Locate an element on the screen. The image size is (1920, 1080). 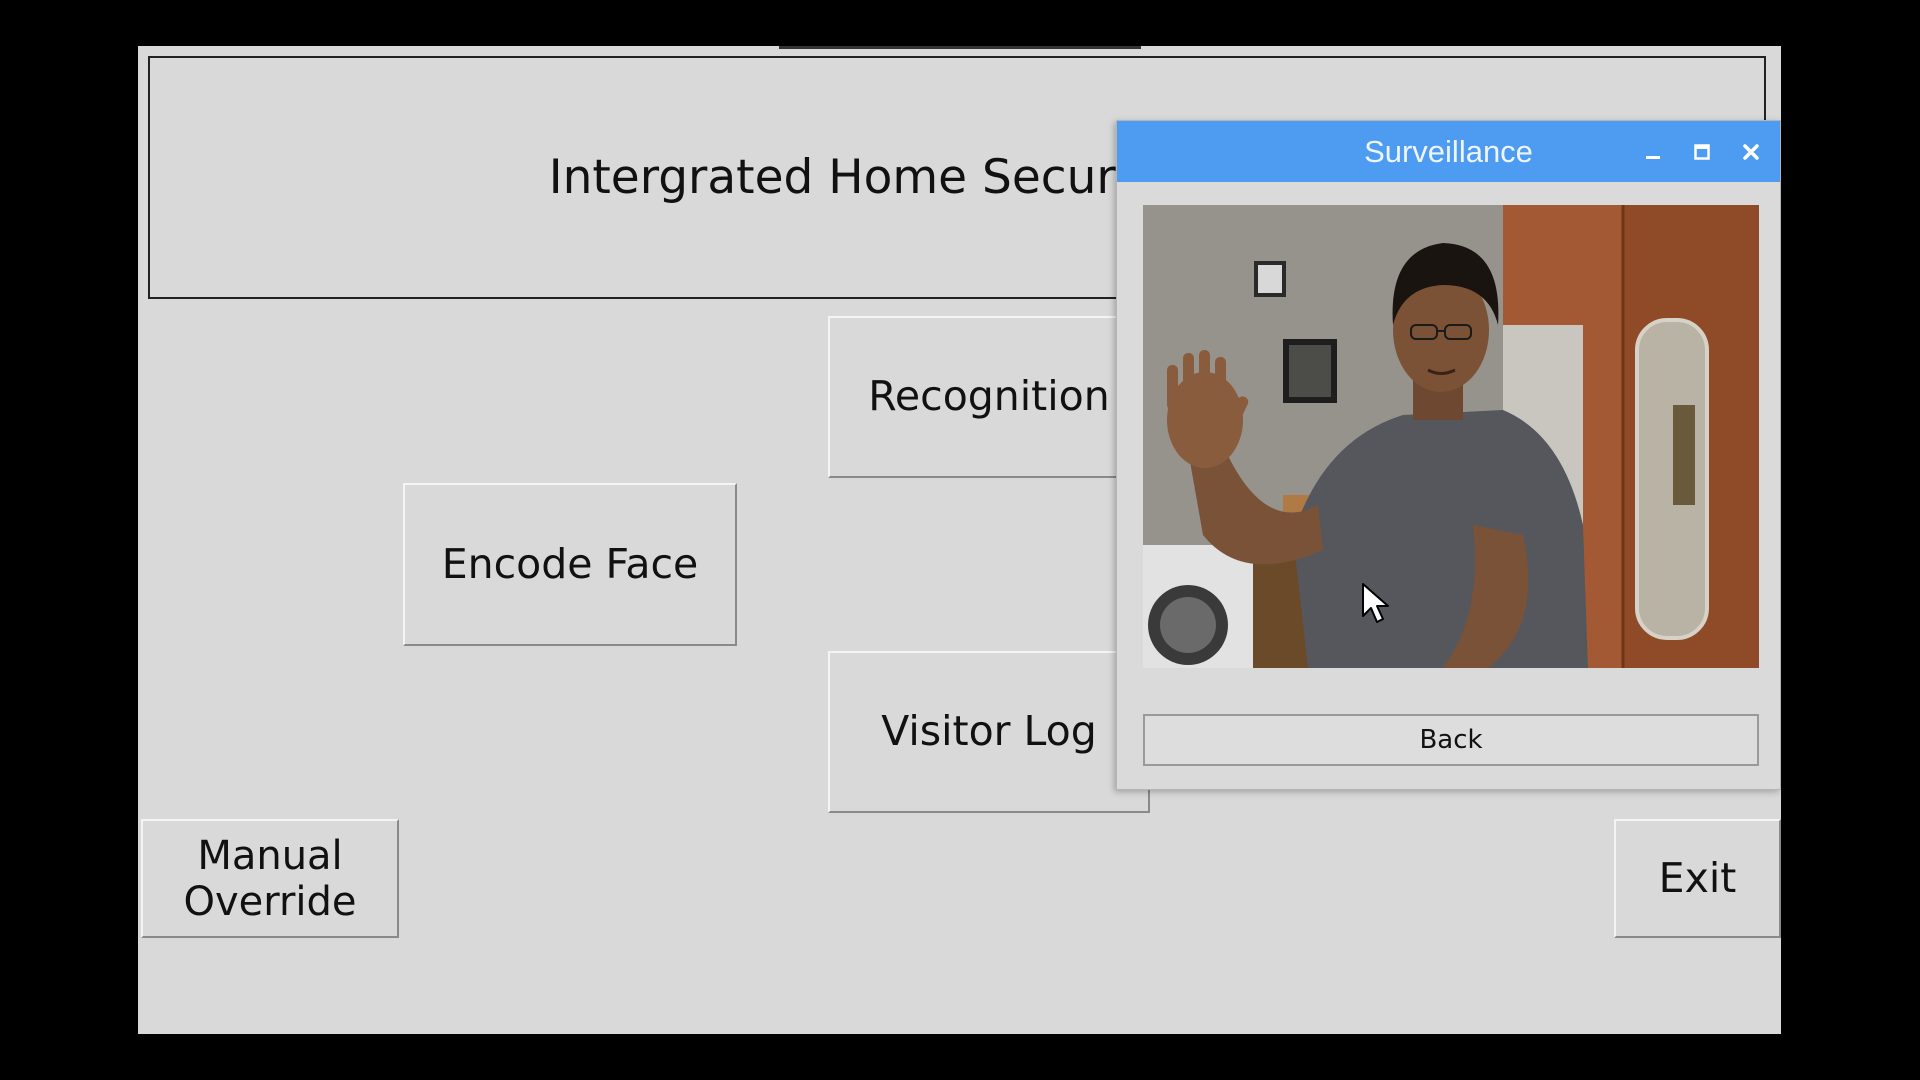
recognition-button-label: Recognition is located at coordinates (989, 396).